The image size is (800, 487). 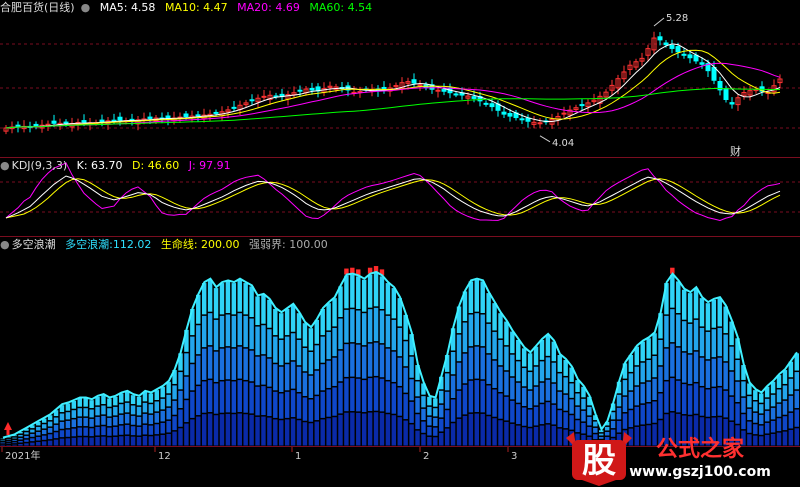 What do you see at coordinates (138, 165) in the screenshot?
I see `d-label: D:` at bounding box center [138, 165].